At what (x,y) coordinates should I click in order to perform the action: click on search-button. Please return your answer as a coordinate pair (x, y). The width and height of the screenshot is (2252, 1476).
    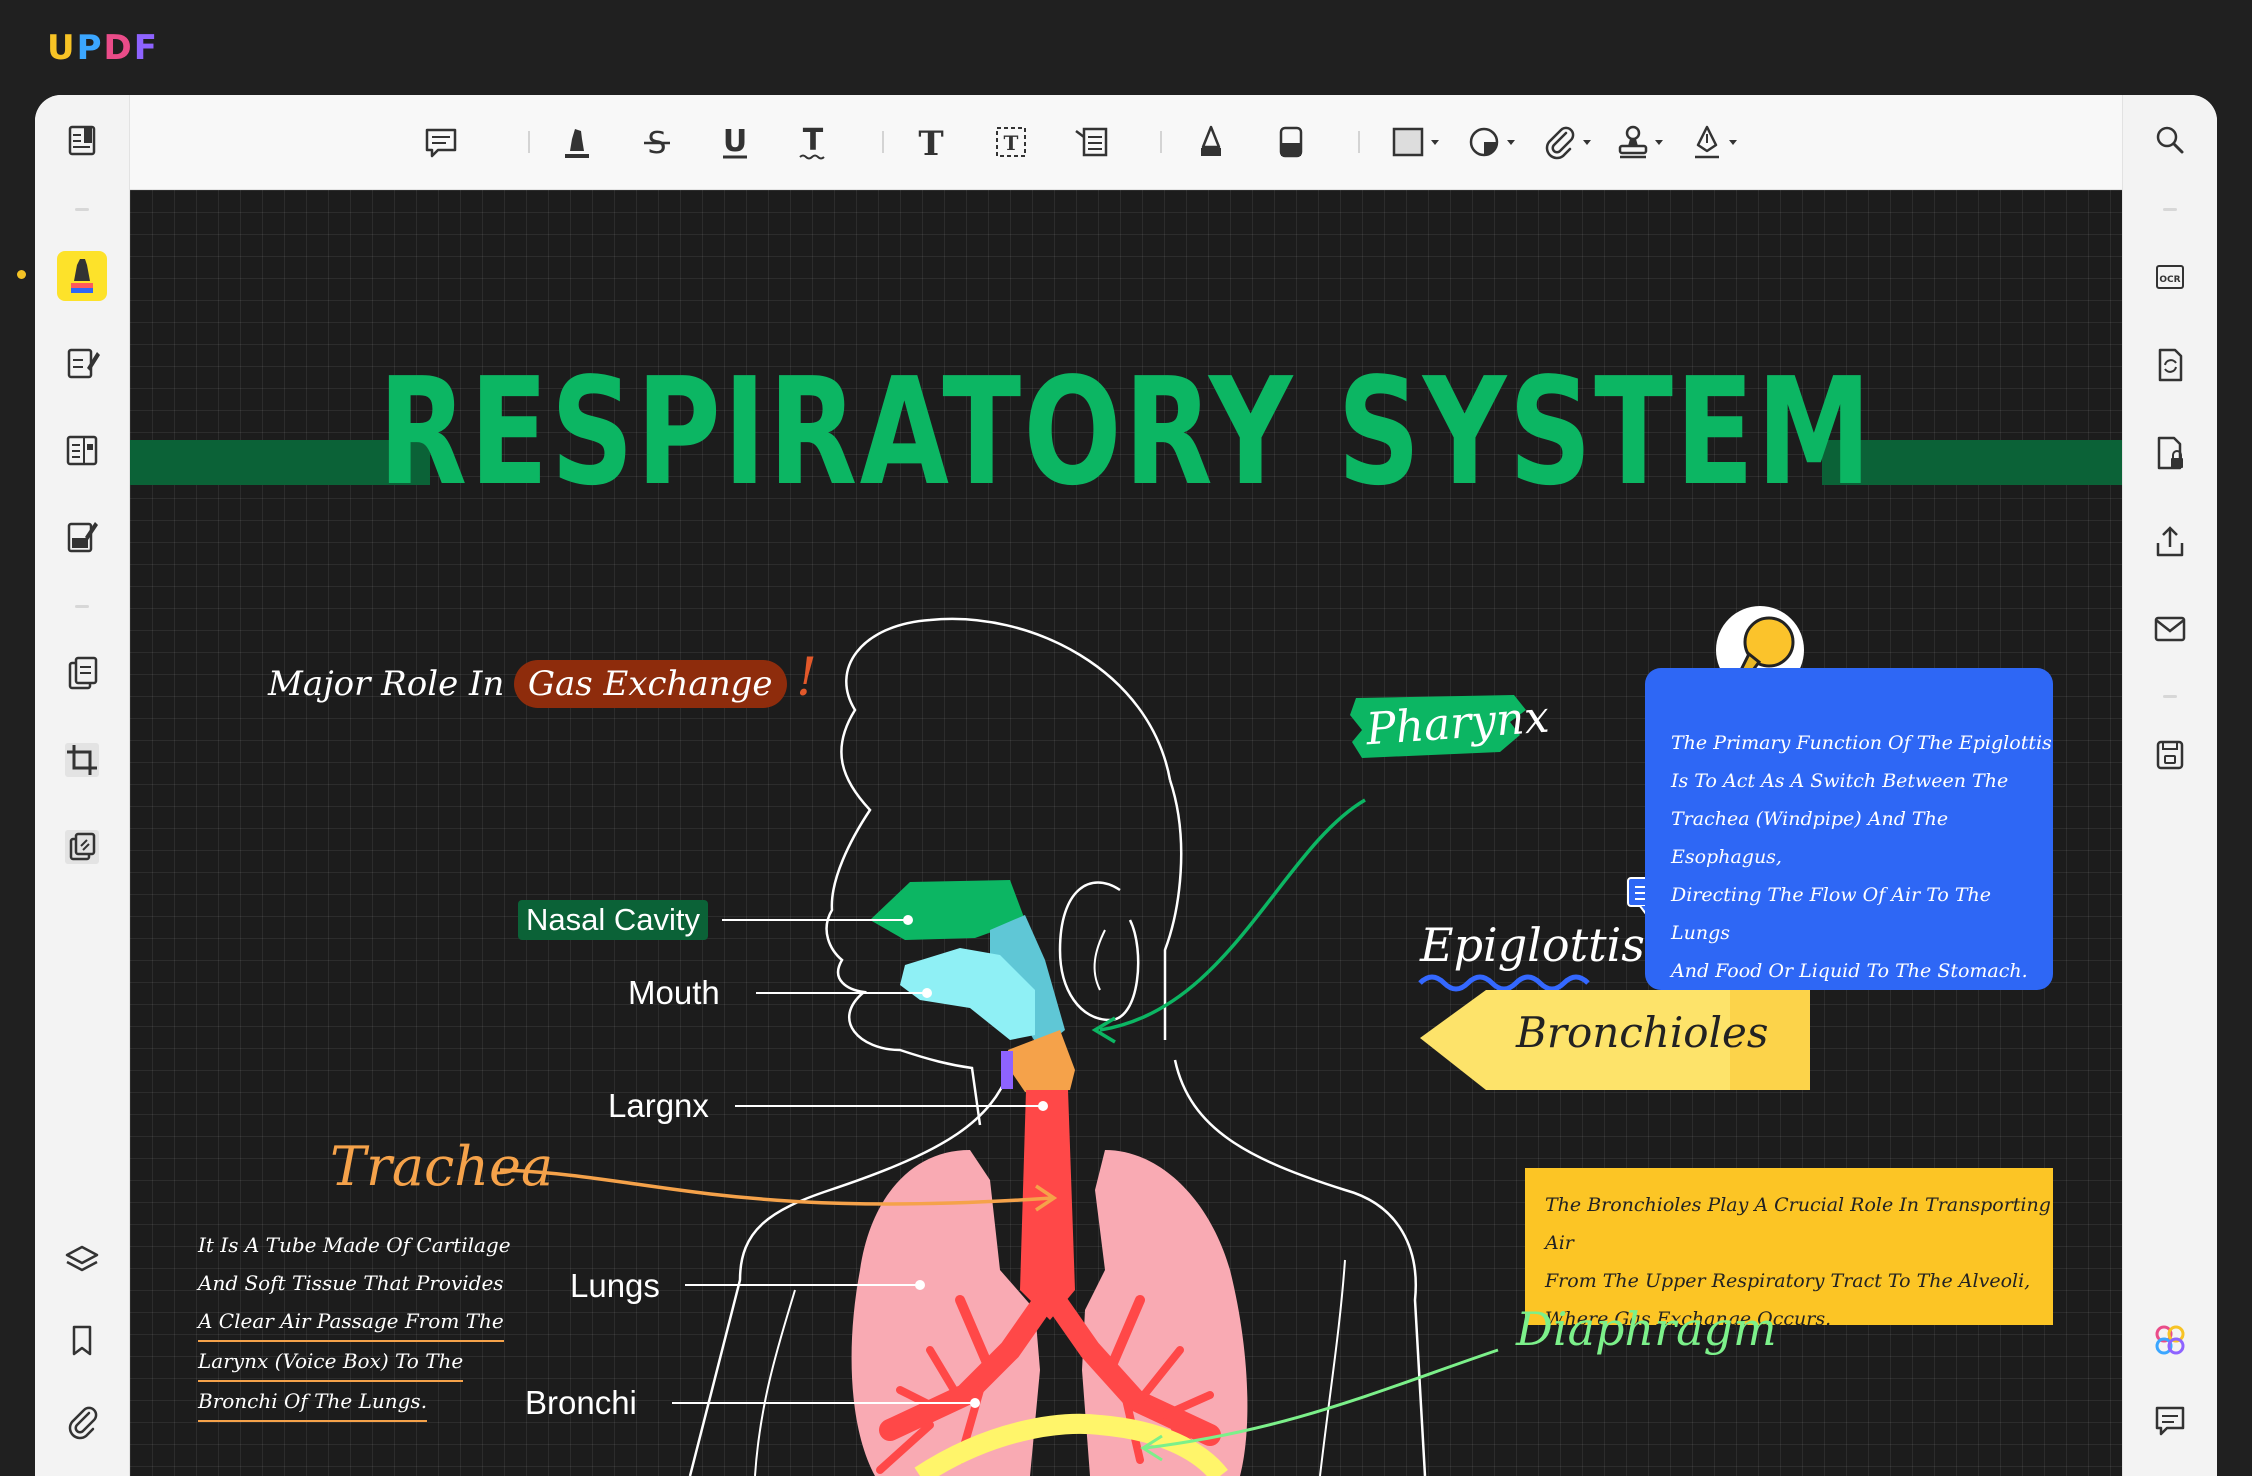
    Looking at the image, I should click on (2170, 140).